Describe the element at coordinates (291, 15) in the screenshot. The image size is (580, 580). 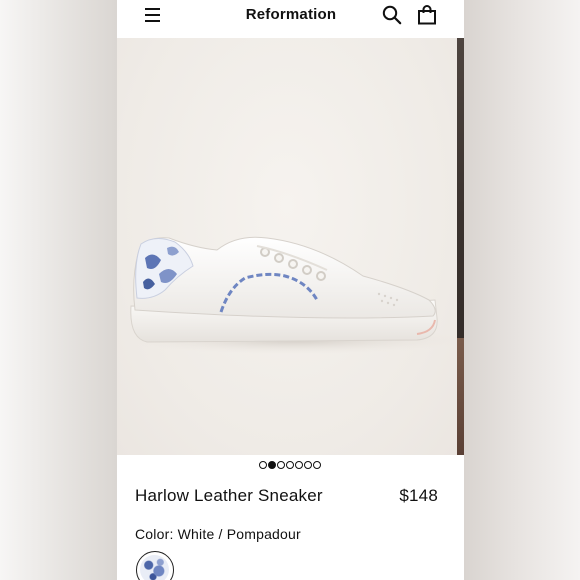
I see `brand-logo: Reformation` at that location.